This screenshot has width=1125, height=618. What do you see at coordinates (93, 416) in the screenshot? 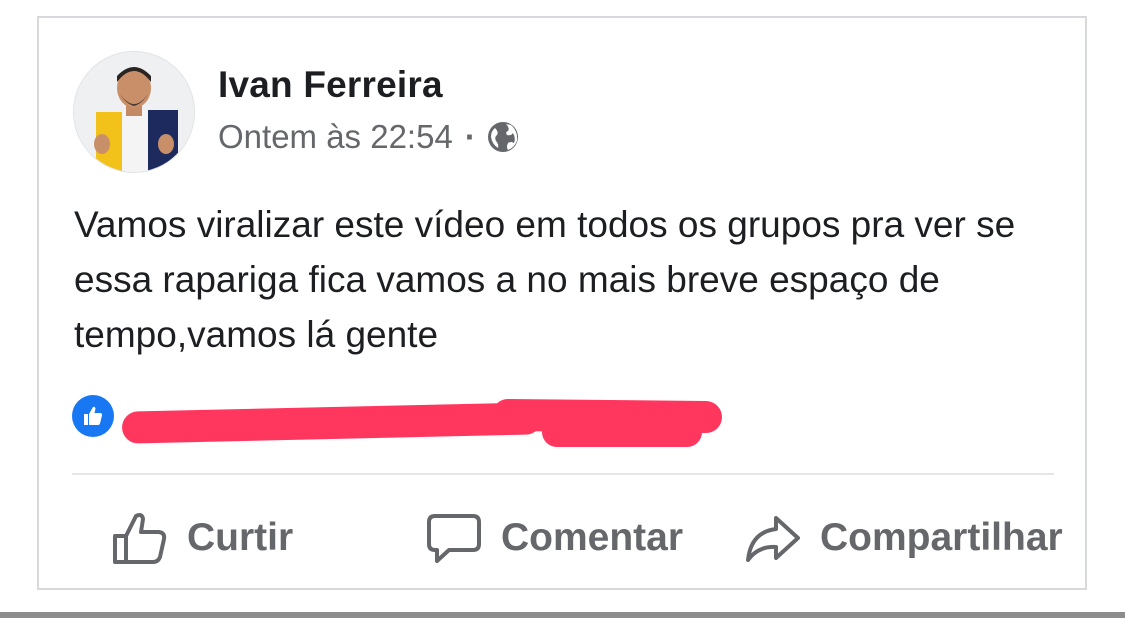
I see `like-badge-icon` at bounding box center [93, 416].